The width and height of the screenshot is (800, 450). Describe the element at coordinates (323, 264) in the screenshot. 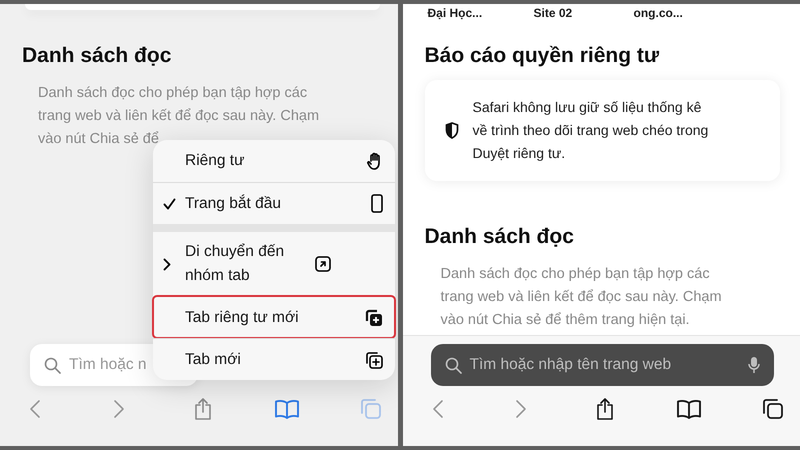

I see `arrow-square-icon` at that location.